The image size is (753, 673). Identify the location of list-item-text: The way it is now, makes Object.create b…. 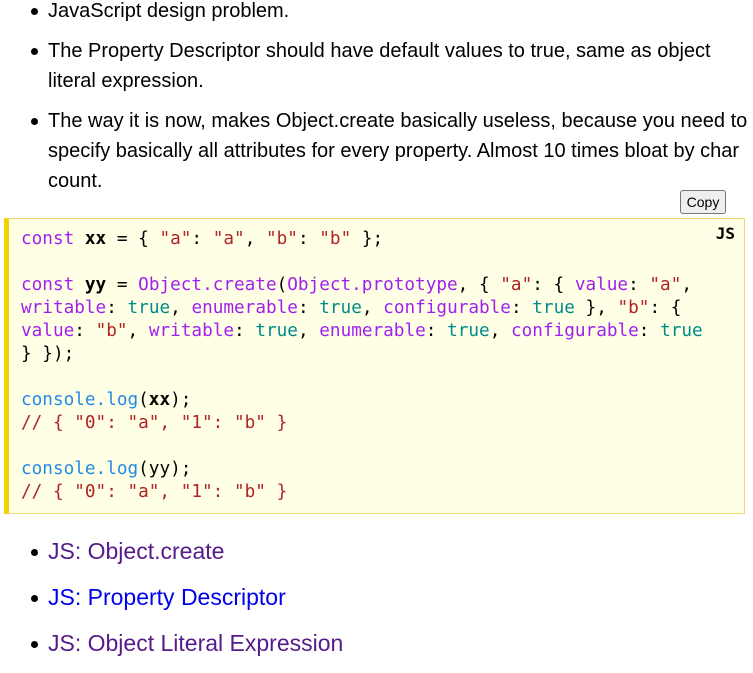
(398, 151).